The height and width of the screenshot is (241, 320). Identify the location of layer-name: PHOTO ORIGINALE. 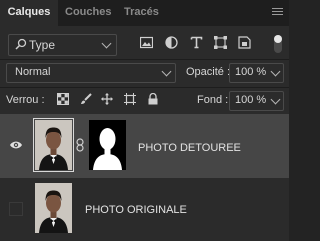
(136, 210).